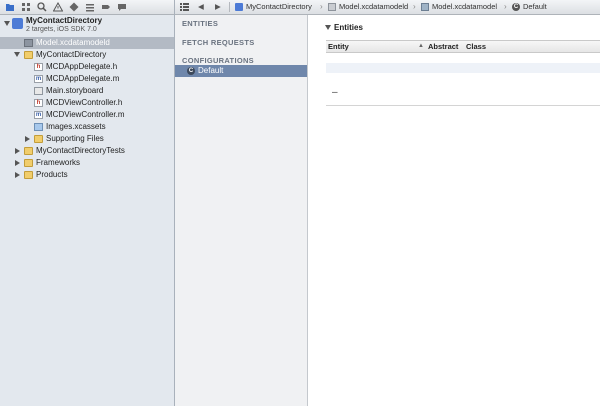 The height and width of the screenshot is (406, 600). Describe the element at coordinates (348, 27) in the screenshot. I see `entities-title: Entities` at that location.